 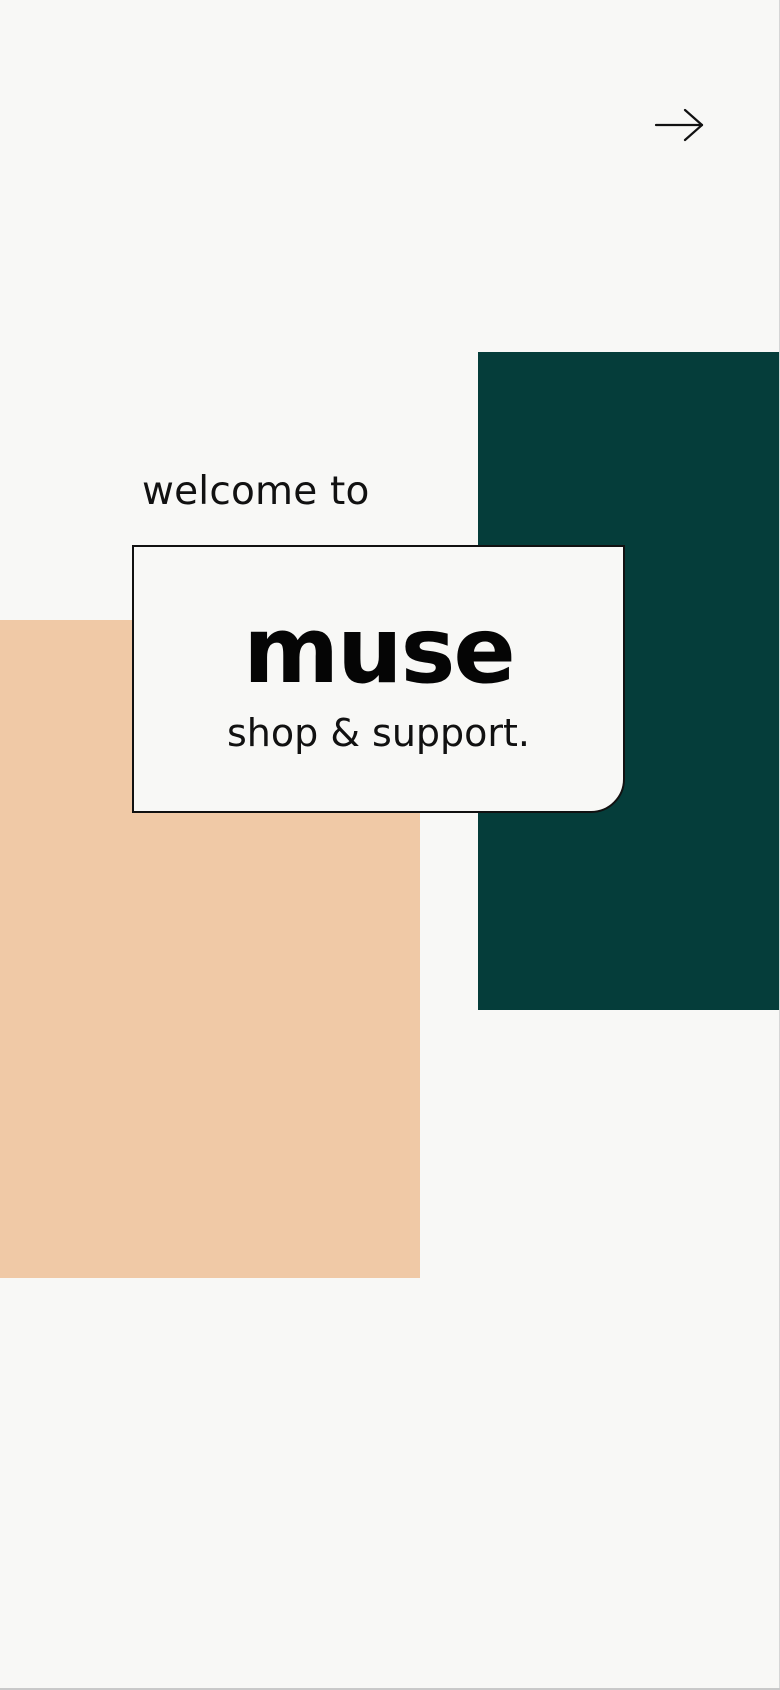 What do you see at coordinates (256, 491) in the screenshot?
I see `welcome-text: welcome to` at bounding box center [256, 491].